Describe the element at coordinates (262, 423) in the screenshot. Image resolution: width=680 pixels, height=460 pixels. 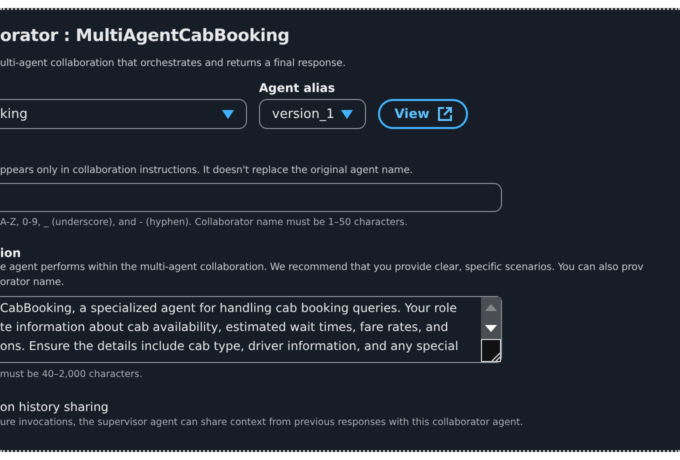
I see `history-description: ure invocations, the supervisor agent can share context from previous responses with this collaborator agent.` at that location.